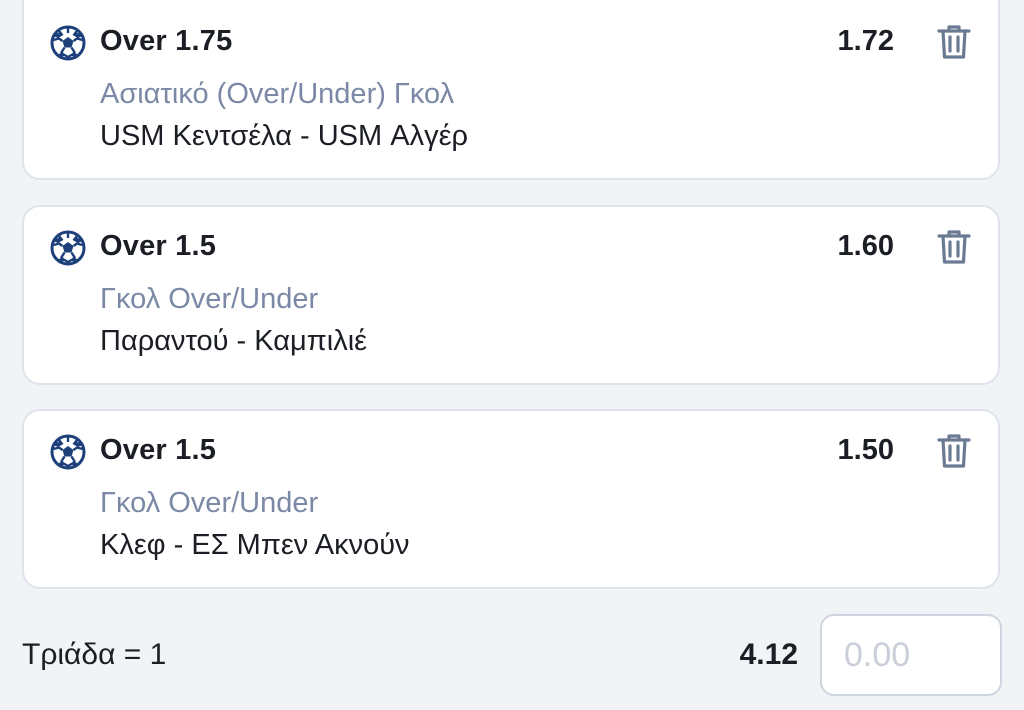 The width and height of the screenshot is (1024, 710). What do you see at coordinates (277, 94) in the screenshot?
I see `bet-market: Ασιατικό (Over/Under) Γκολ` at bounding box center [277, 94].